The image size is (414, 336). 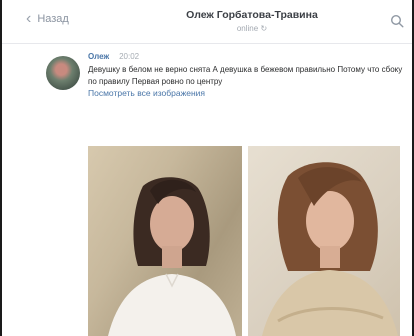 I want to click on chat-title-block: Олеж Горбатова-Травина online ↻, so click(x=252, y=21).